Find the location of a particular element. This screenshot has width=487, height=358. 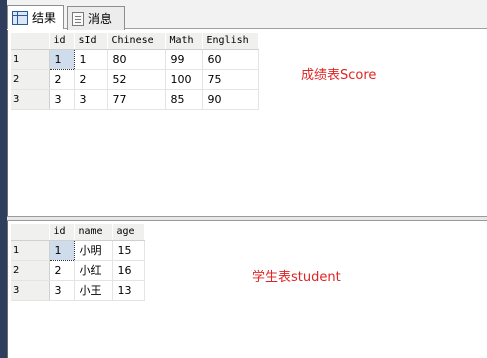

tab-messages: 消息 is located at coordinates (96, 18).